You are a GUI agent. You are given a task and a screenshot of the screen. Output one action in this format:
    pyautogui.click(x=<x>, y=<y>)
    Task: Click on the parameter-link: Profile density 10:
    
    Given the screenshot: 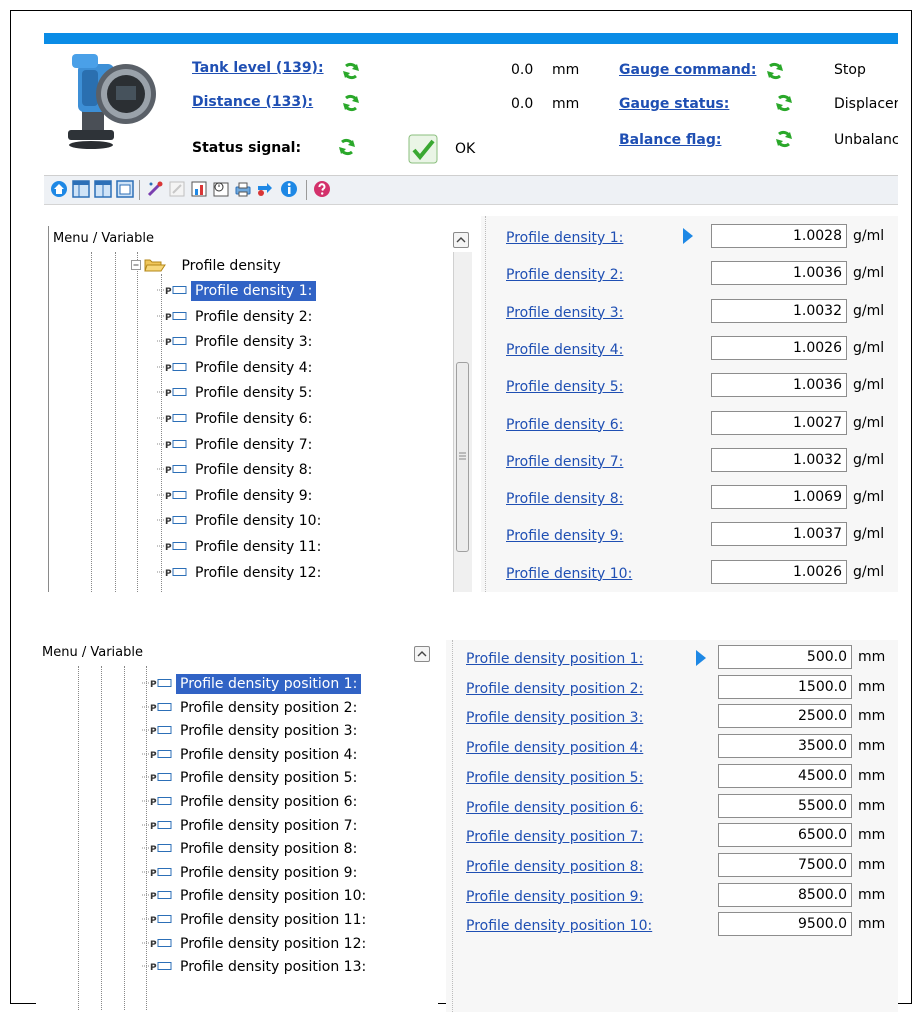 What is the action you would take?
    pyautogui.click(x=569, y=574)
    